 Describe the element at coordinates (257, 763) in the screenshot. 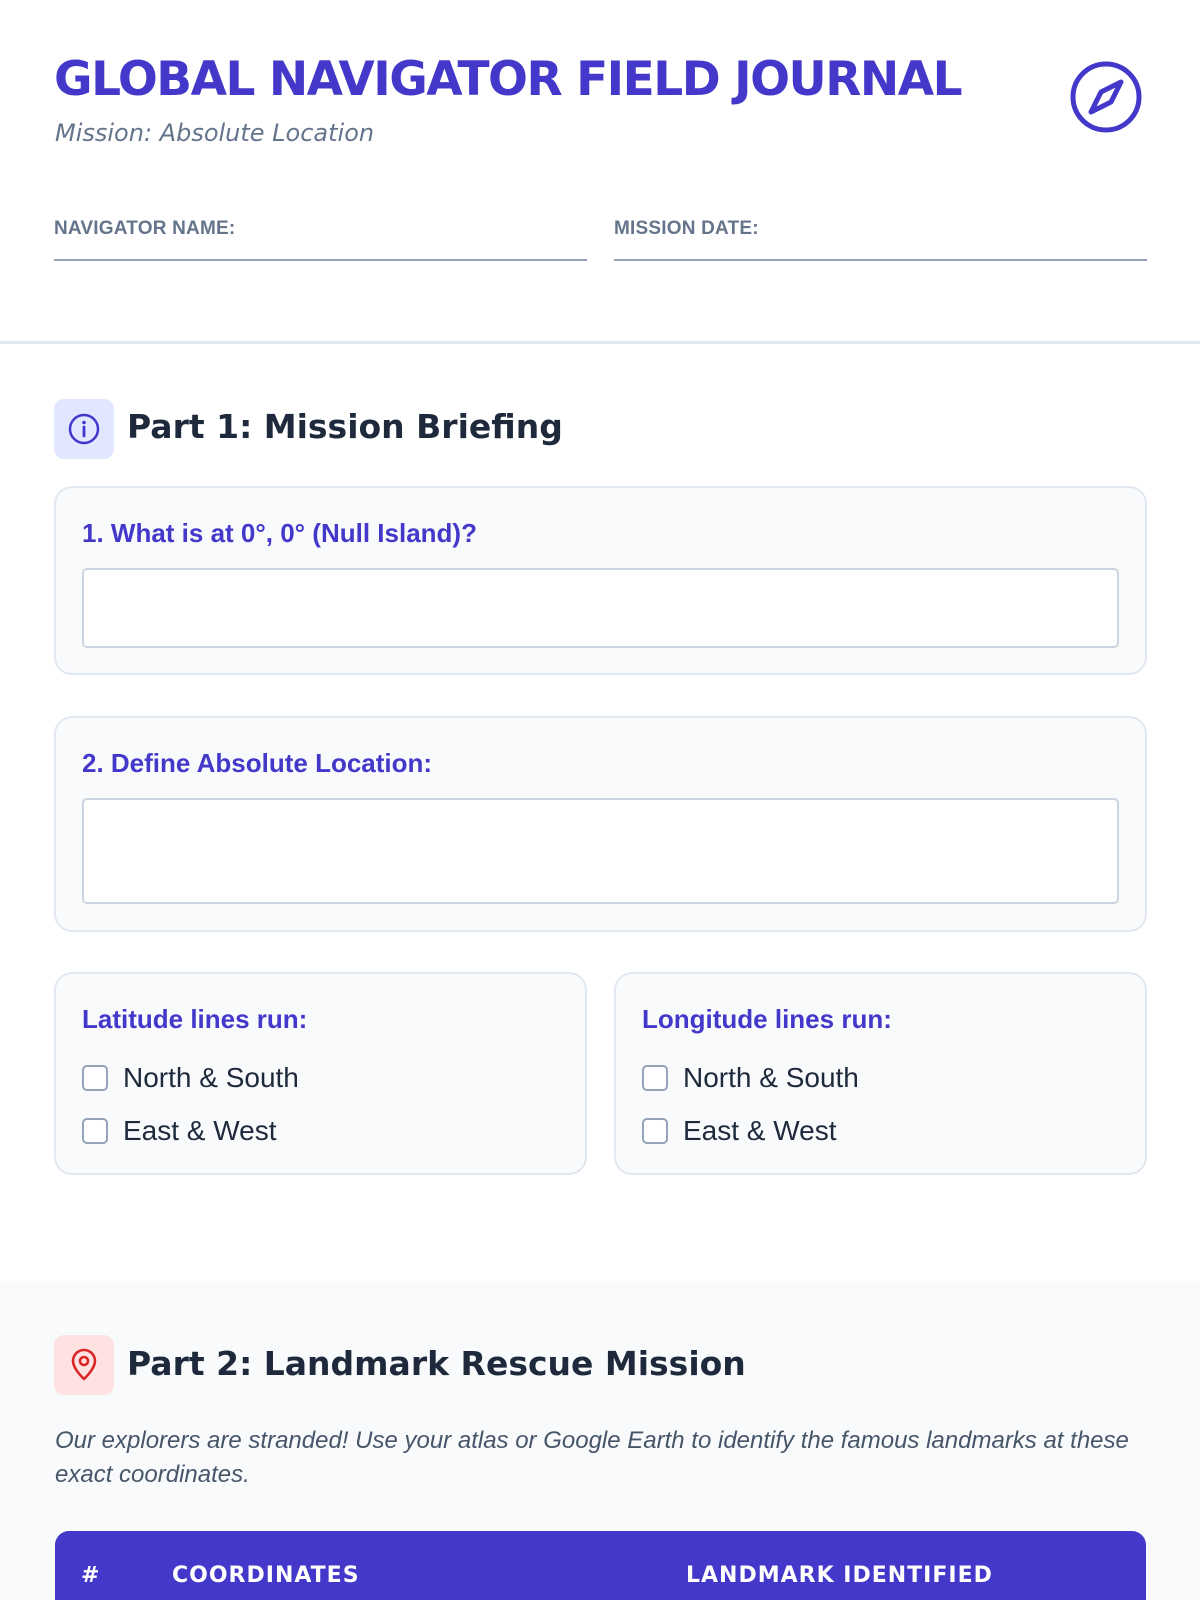

I see `question-2-label: 2. Define Absolute Location:` at that location.